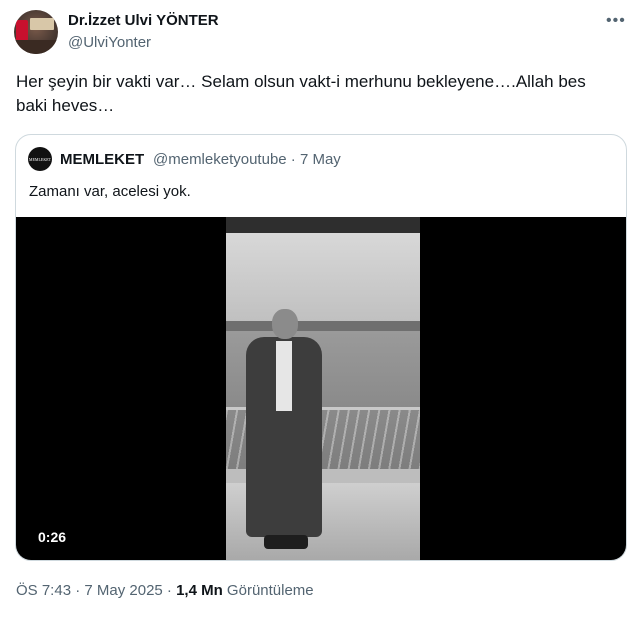  Describe the element at coordinates (323, 283) in the screenshot. I see `sky` at that location.